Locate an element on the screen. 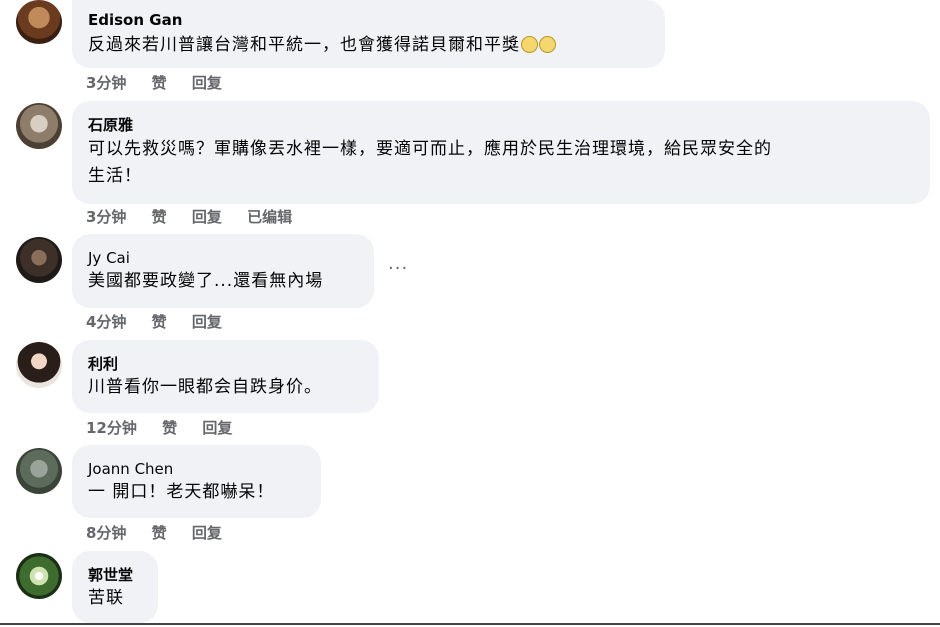  comment-timestamp: 4分钟 is located at coordinates (106, 322).